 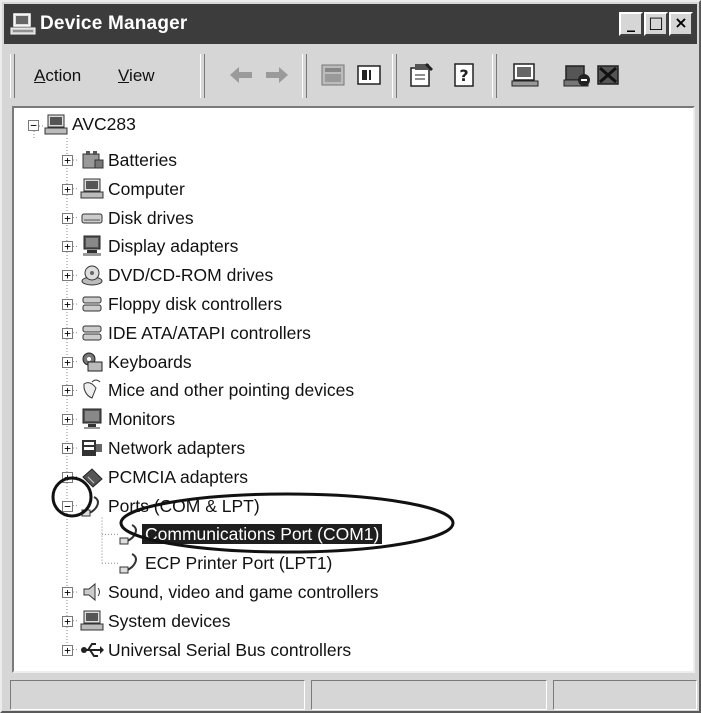 I want to click on help-icon: ?, so click(x=465, y=75).